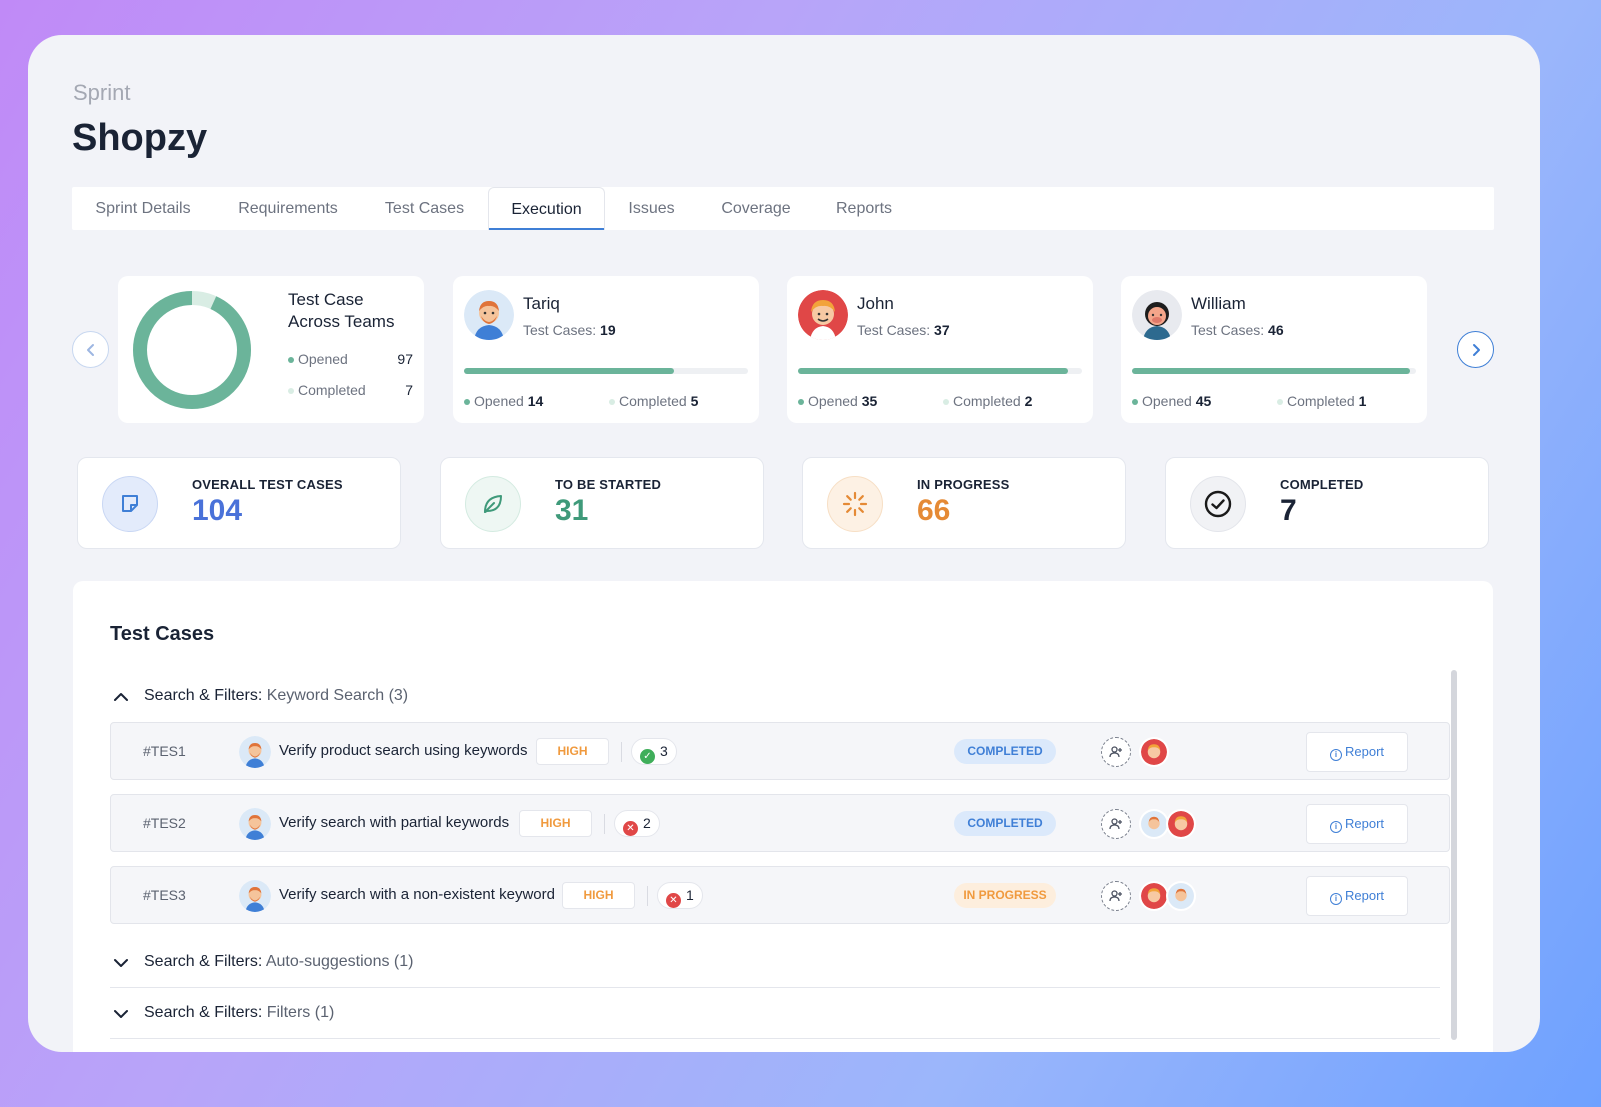  Describe the element at coordinates (546, 208) in the screenshot. I see `tab-execution: Execution` at that location.